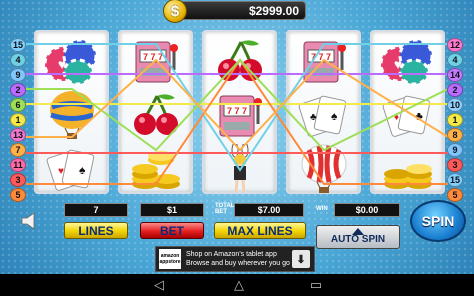 Image resolution: width=474 pixels, height=296 pixels. I want to click on bet-button: BET, so click(172, 230).